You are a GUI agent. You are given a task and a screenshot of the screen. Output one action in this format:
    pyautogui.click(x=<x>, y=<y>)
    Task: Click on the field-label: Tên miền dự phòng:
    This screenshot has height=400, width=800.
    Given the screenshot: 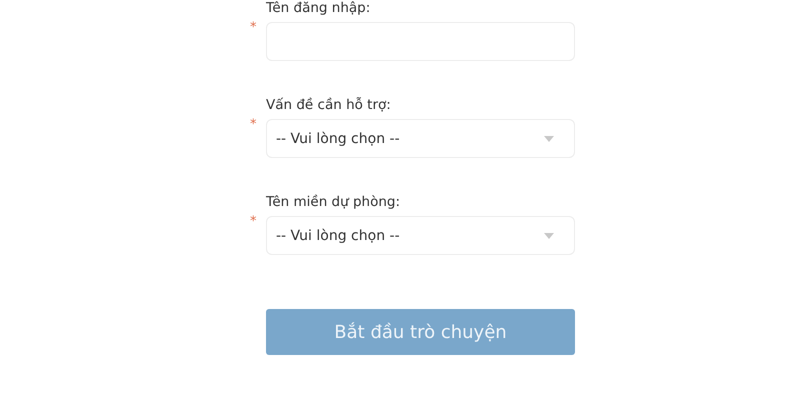 What is the action you would take?
    pyautogui.click(x=334, y=202)
    